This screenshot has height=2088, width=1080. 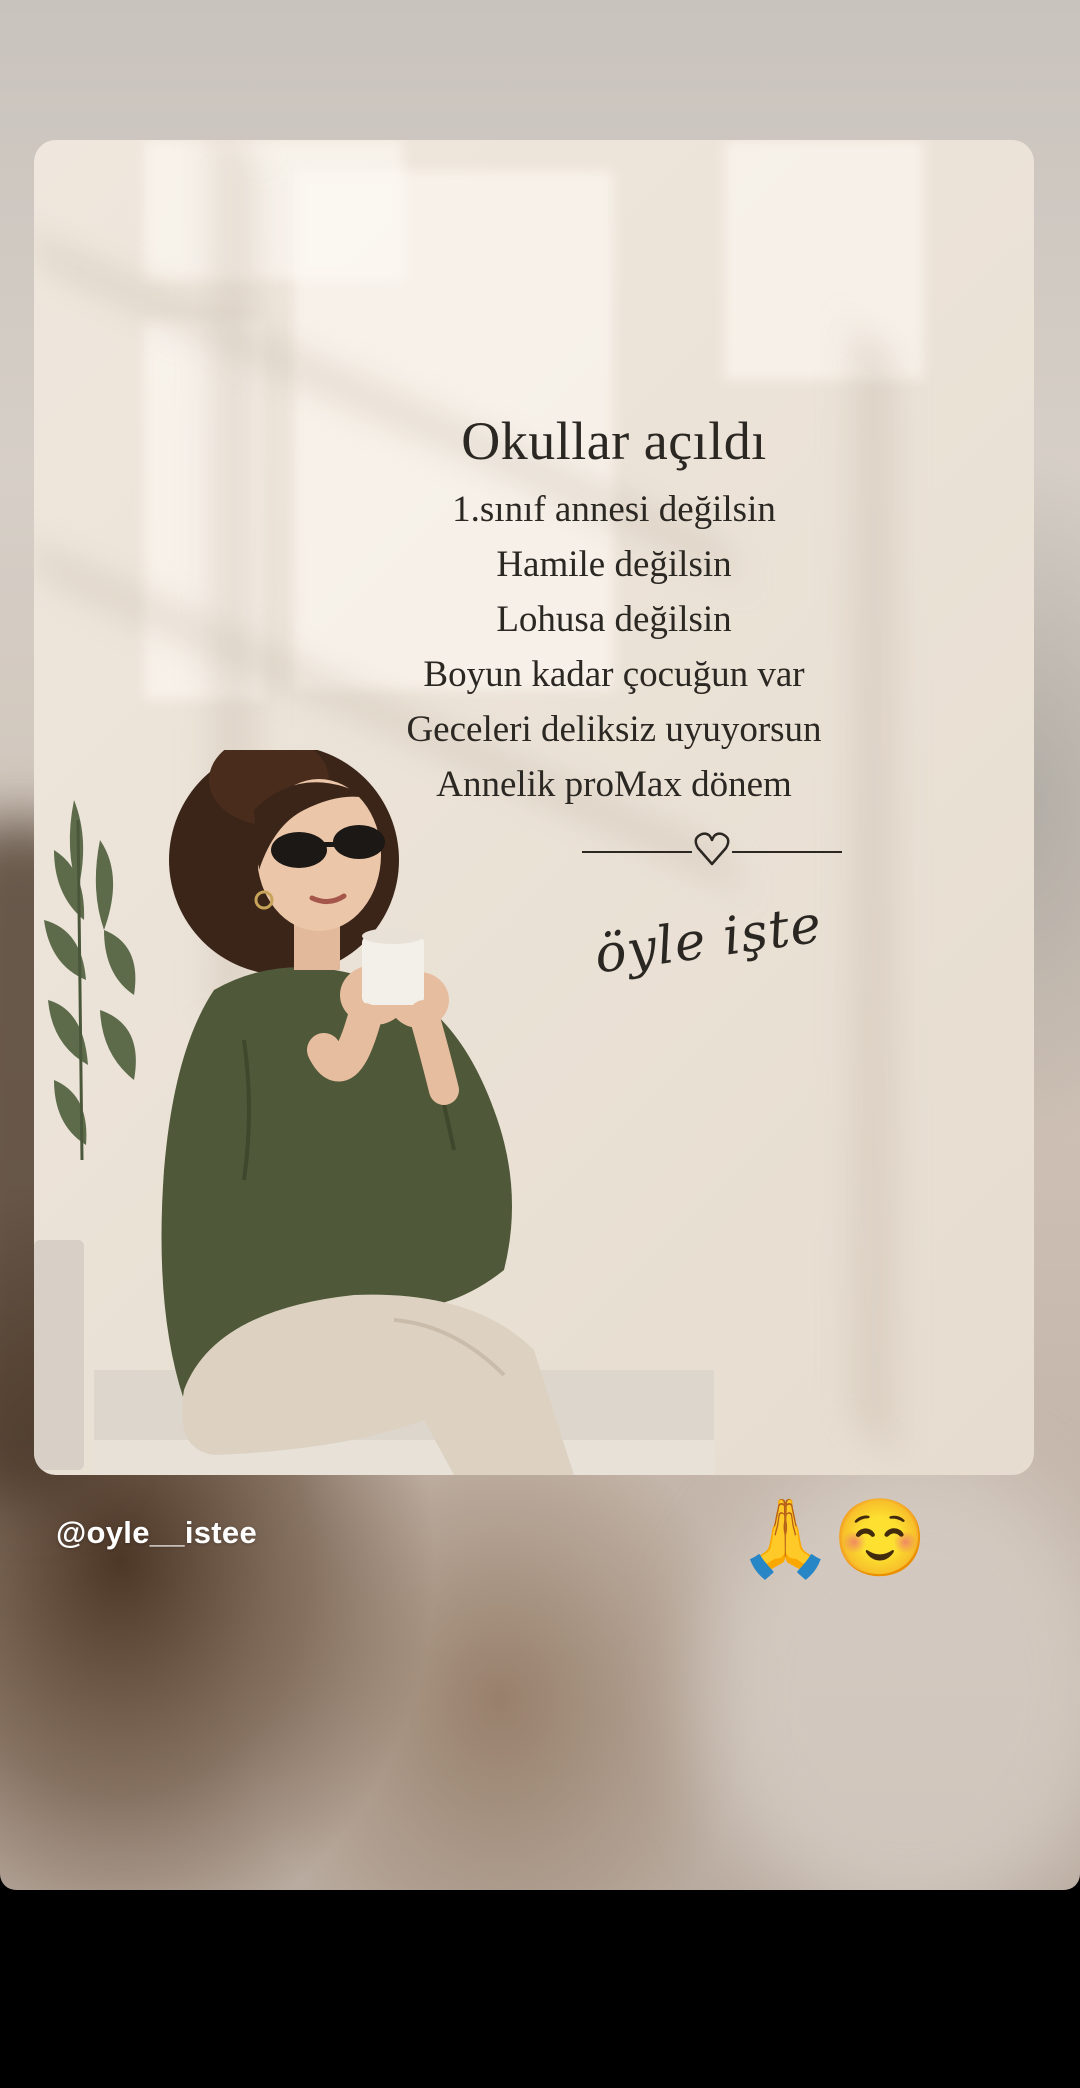 I want to click on emoji-sticker: 🙏☺️, so click(x=832, y=1538).